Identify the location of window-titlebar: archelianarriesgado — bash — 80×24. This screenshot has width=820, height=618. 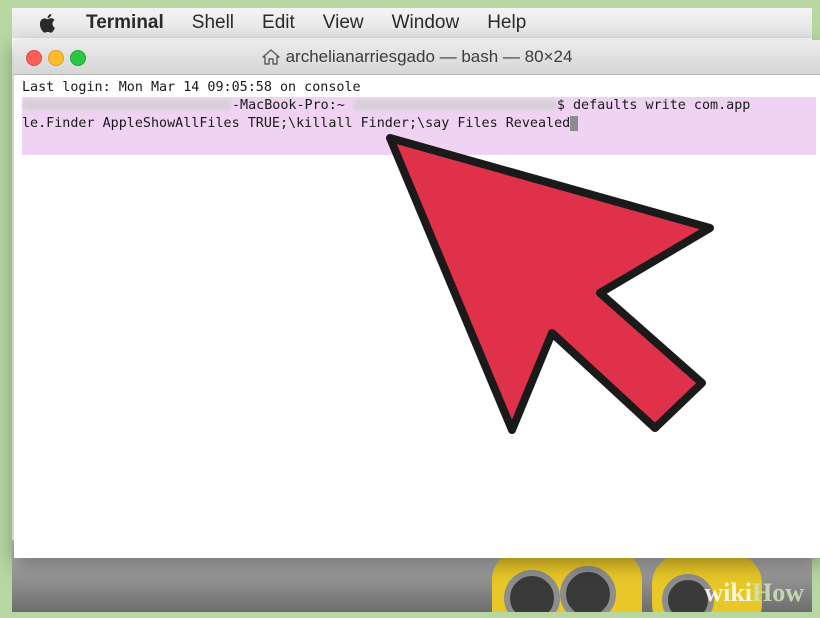
(417, 57).